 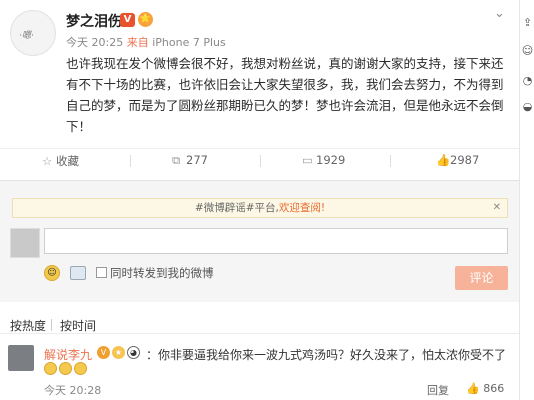 What do you see at coordinates (73, 390) in the screenshot?
I see `comment-time: 今天 20:28` at bounding box center [73, 390].